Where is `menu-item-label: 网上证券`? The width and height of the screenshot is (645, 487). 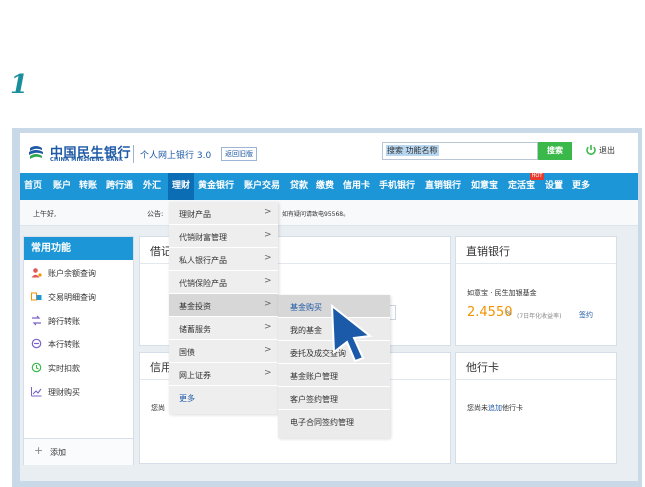
menu-item-label: 网上证券 is located at coordinates (195, 375).